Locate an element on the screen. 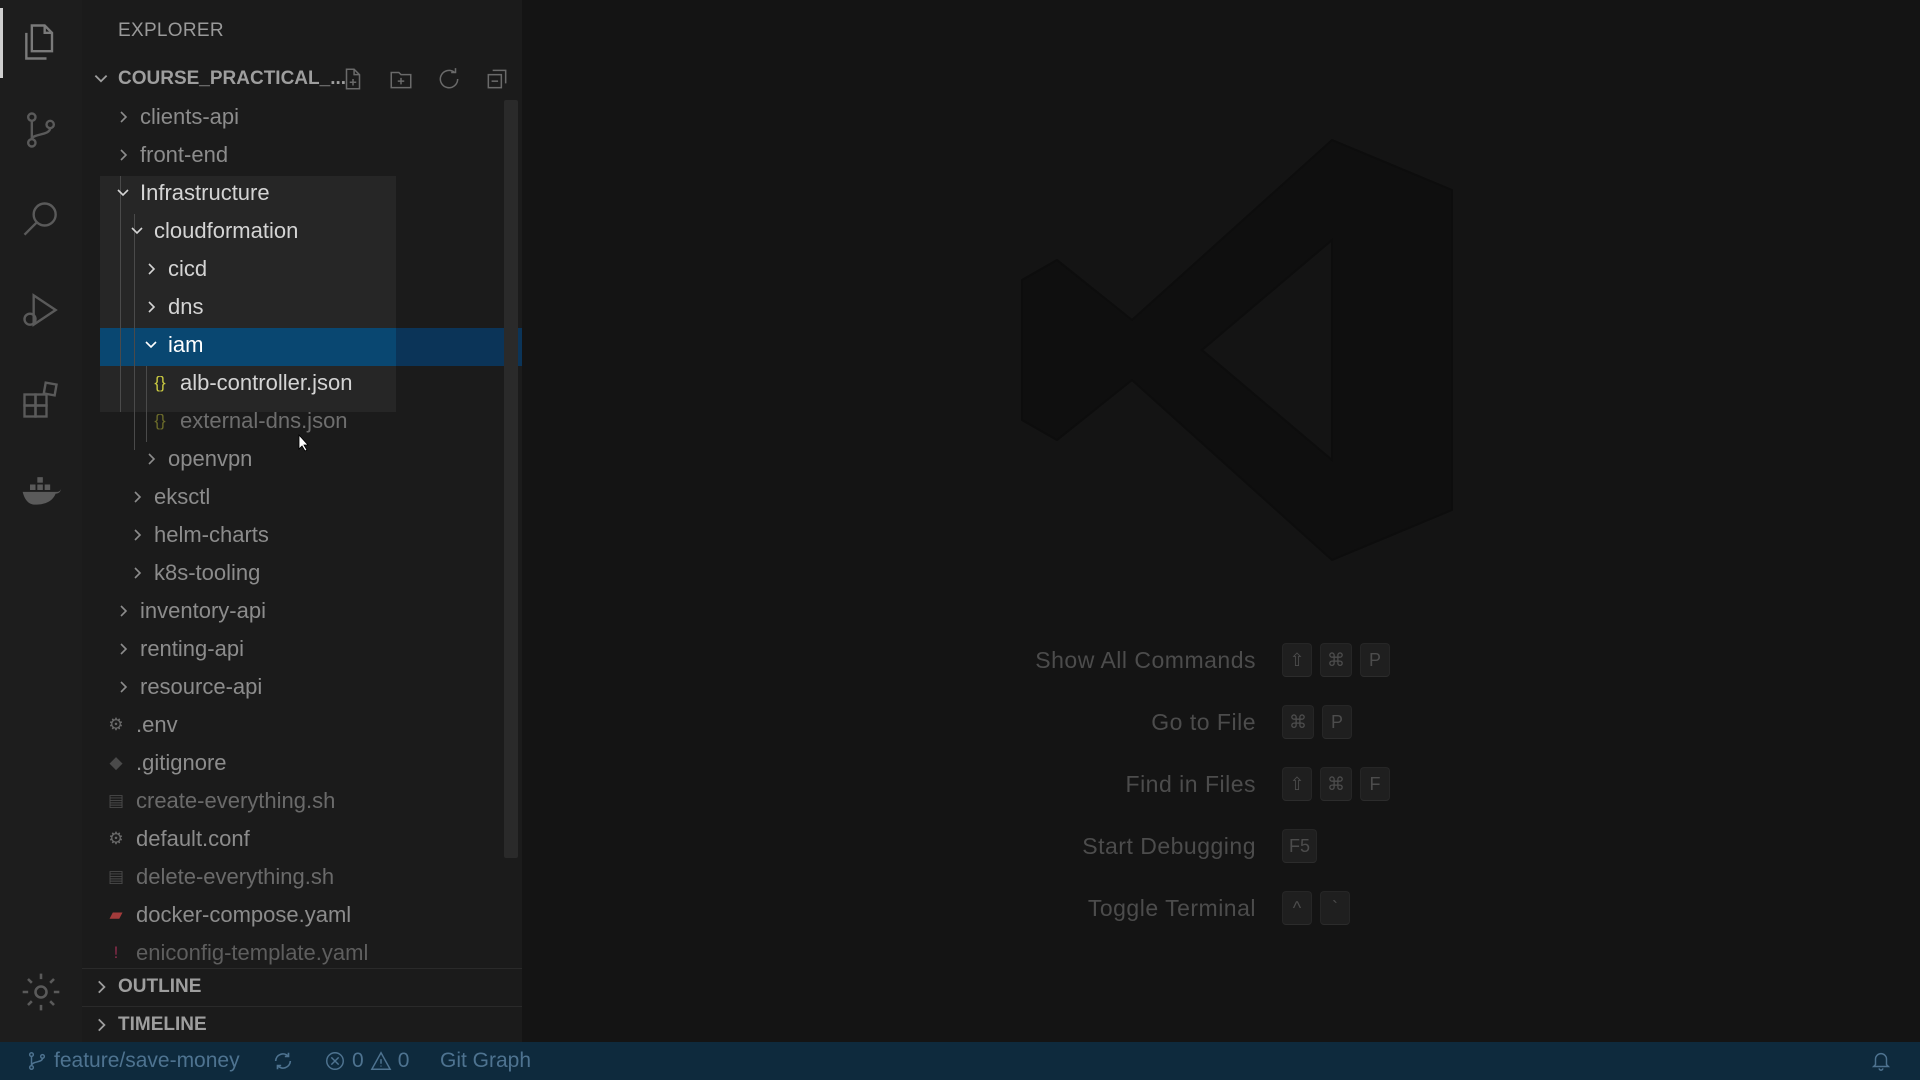 The image size is (1920, 1080). tree-item-default-conf: ⚙ default.conf is located at coordinates (302, 839).